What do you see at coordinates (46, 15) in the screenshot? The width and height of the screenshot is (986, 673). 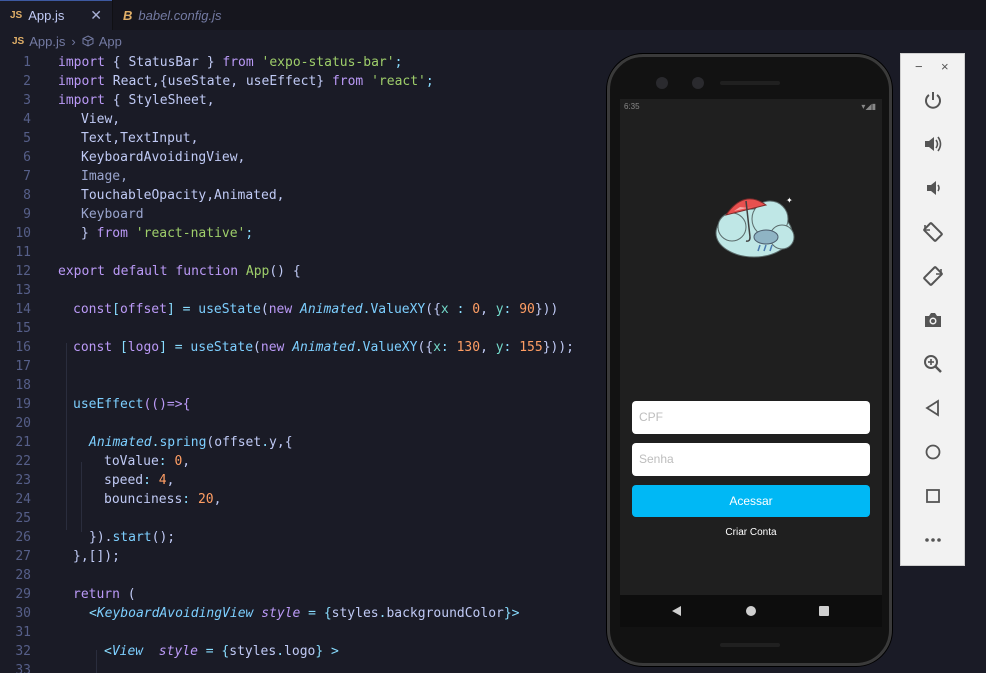 I see `tab-label: App.js` at bounding box center [46, 15].